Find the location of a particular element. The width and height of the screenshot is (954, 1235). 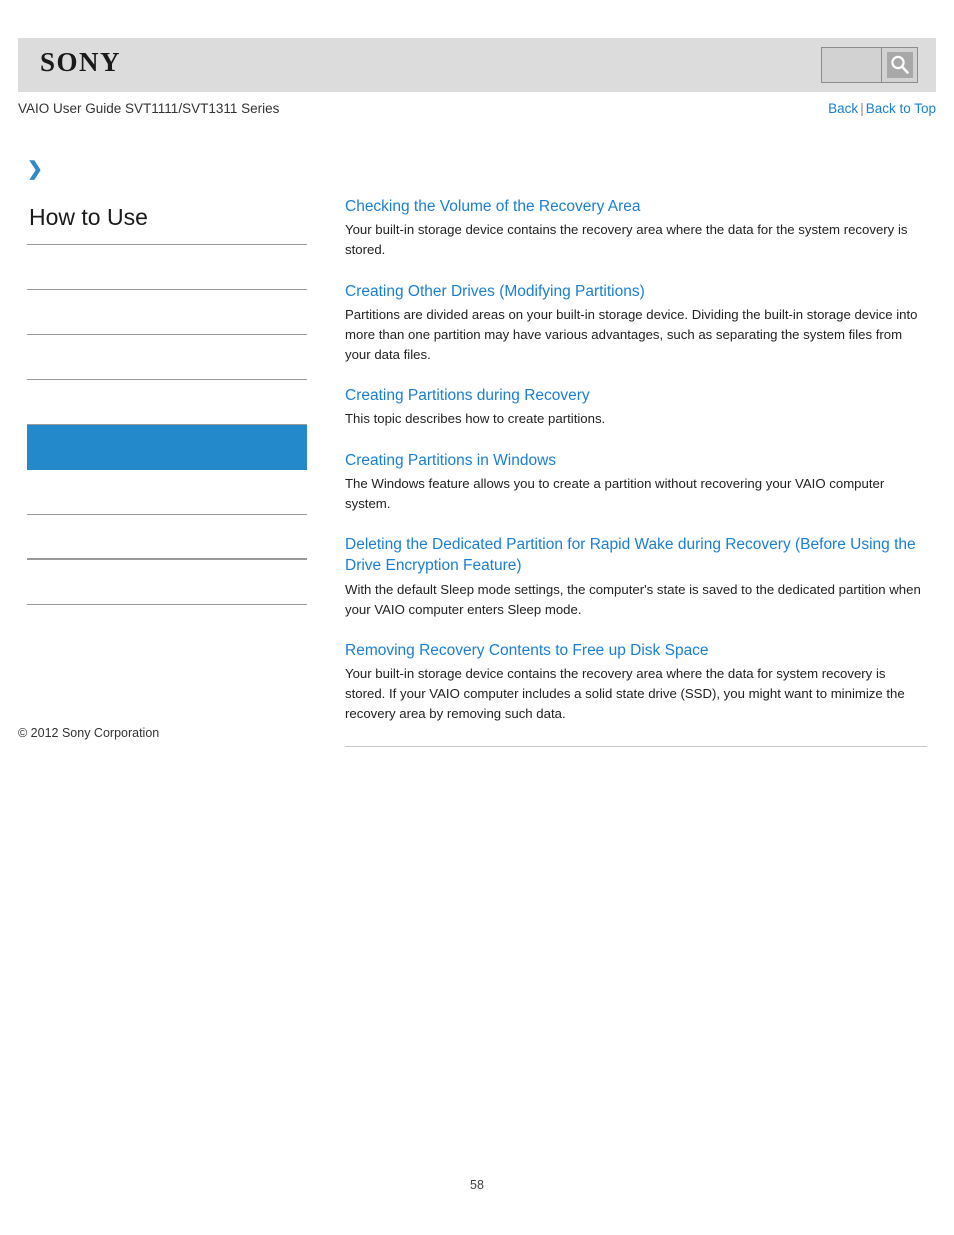

back-link: Back is located at coordinates (843, 108).